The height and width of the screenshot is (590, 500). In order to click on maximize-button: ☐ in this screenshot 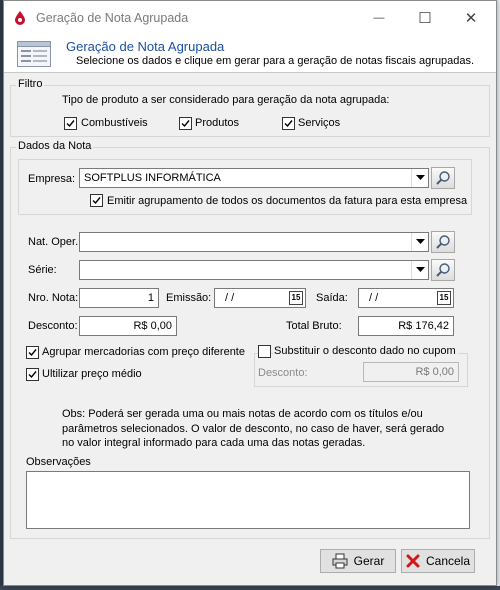, I will do `click(425, 18)`.